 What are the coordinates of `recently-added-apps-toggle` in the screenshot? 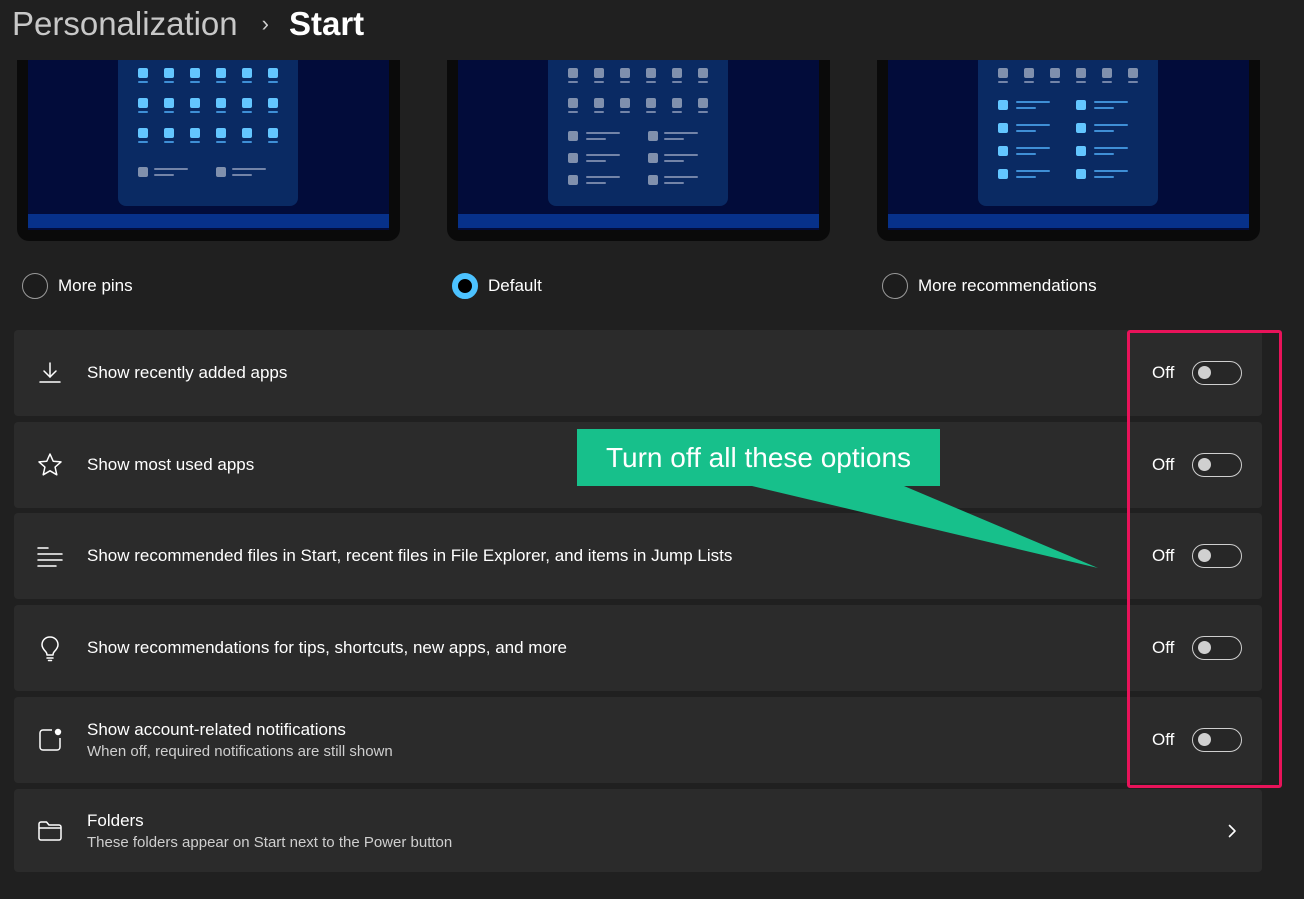 It's located at (1217, 373).